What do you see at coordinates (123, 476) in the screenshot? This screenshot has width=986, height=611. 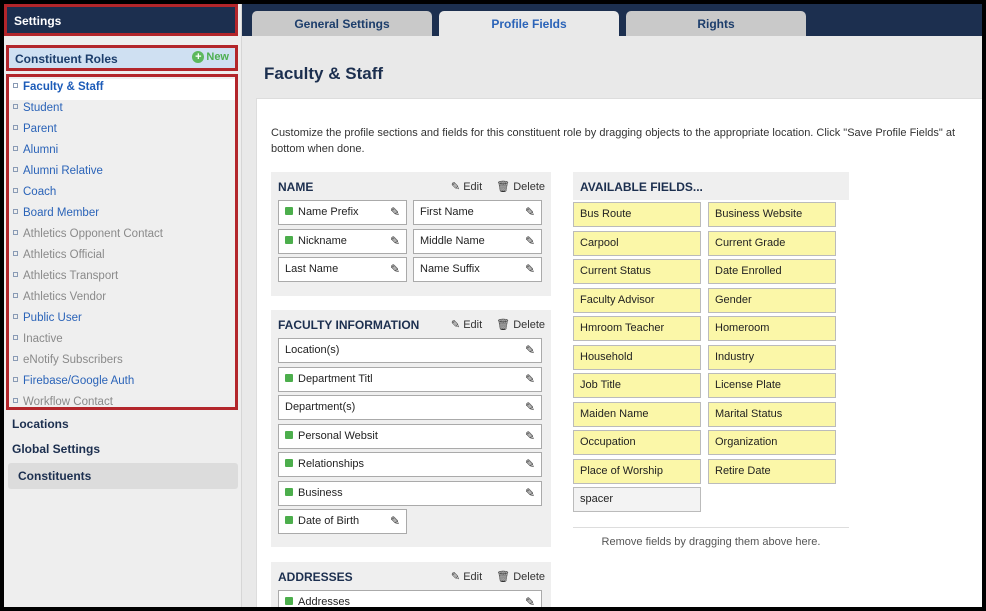 I see `constituents-link: Constituents` at bounding box center [123, 476].